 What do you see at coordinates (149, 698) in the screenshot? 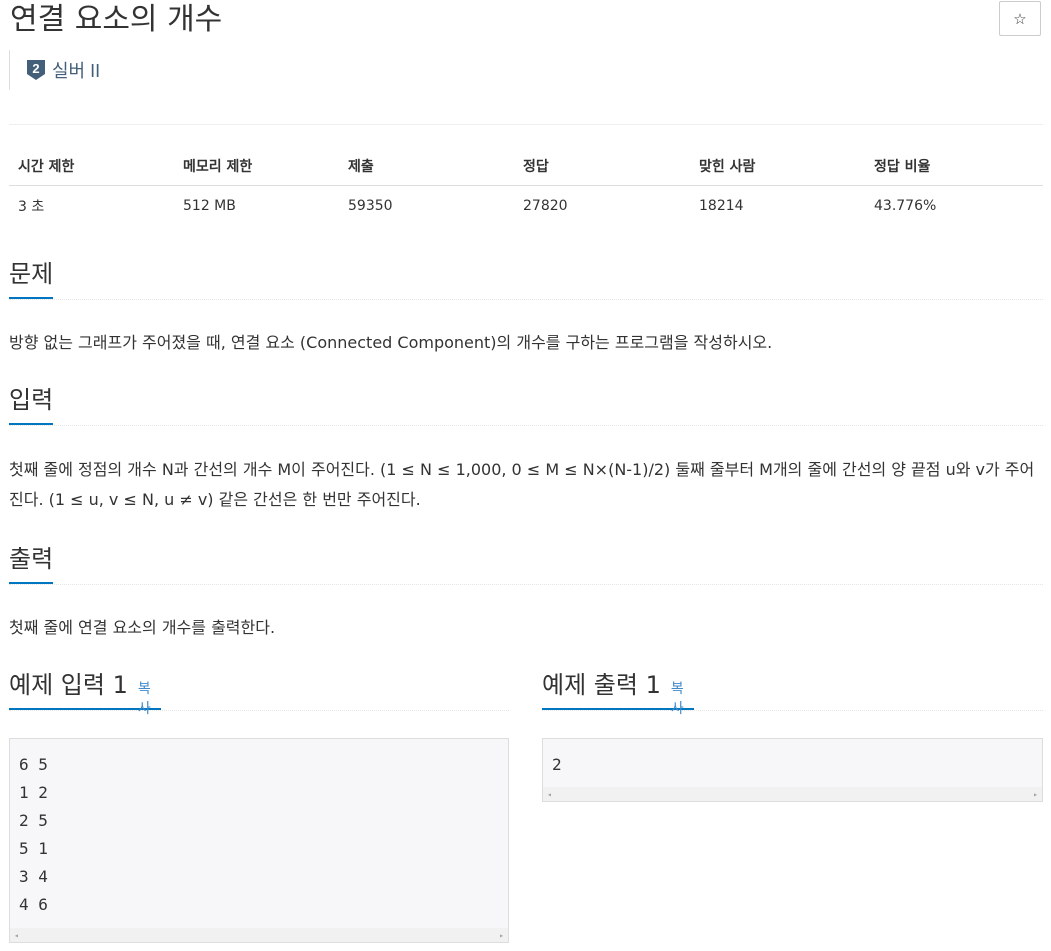
I see `copy-sample-input-button: 복사` at bounding box center [149, 698].